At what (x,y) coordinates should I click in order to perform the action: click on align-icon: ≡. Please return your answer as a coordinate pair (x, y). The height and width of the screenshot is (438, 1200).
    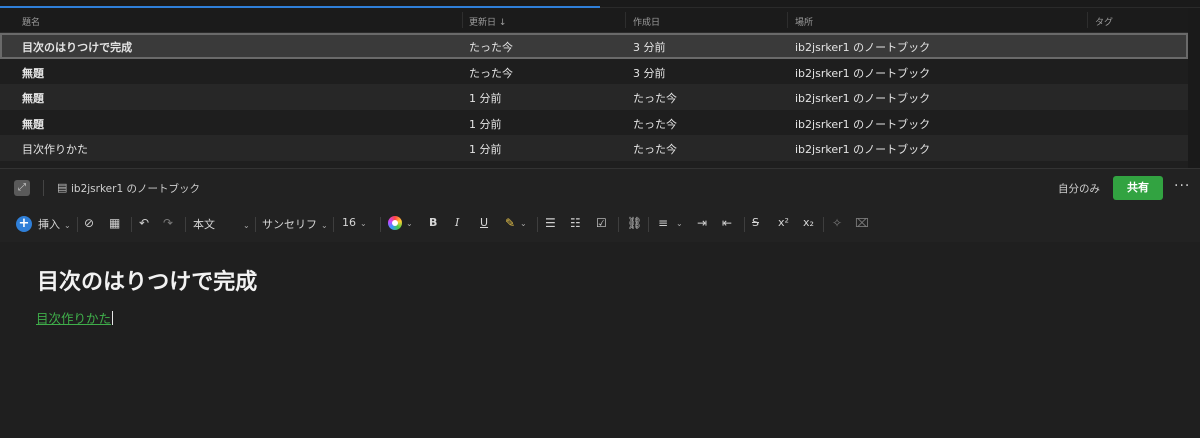
    Looking at the image, I should click on (663, 223).